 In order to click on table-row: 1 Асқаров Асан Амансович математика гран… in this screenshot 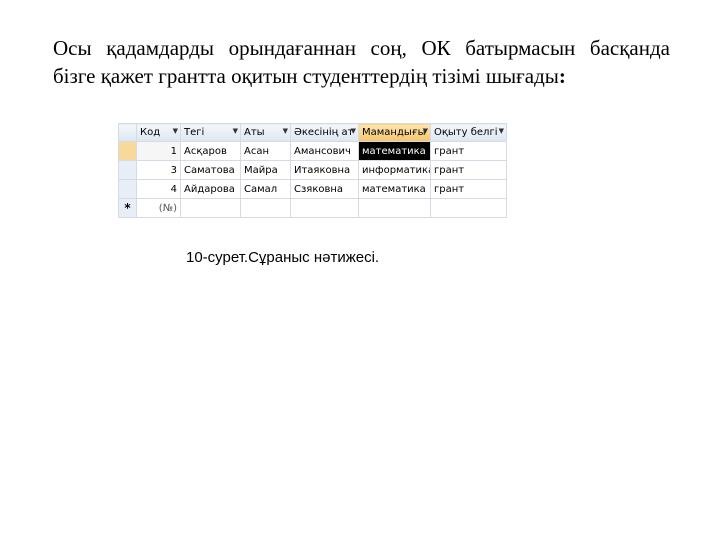, I will do `click(312, 151)`.